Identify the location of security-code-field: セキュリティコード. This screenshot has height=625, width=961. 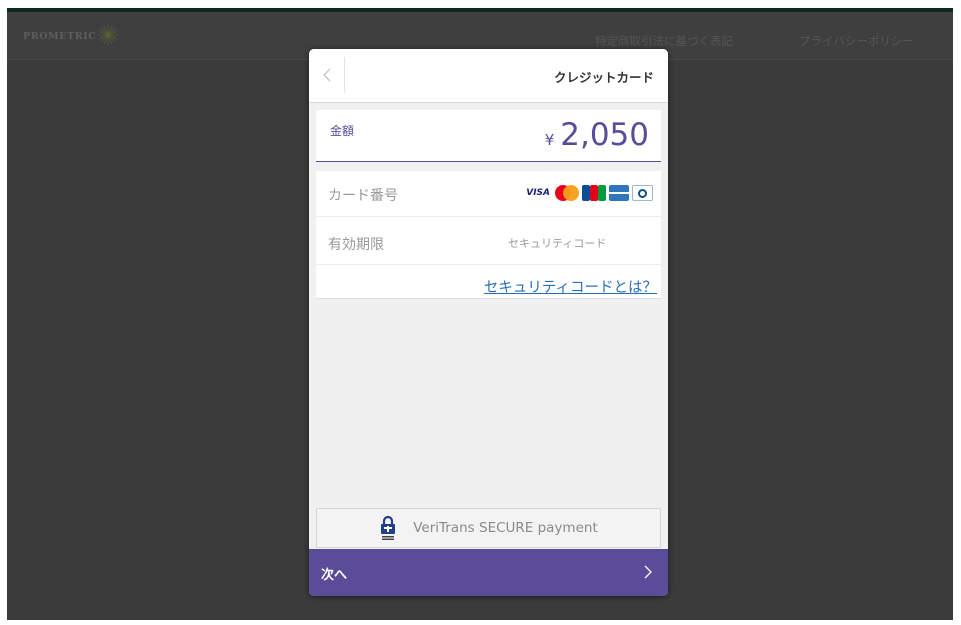
(557, 243).